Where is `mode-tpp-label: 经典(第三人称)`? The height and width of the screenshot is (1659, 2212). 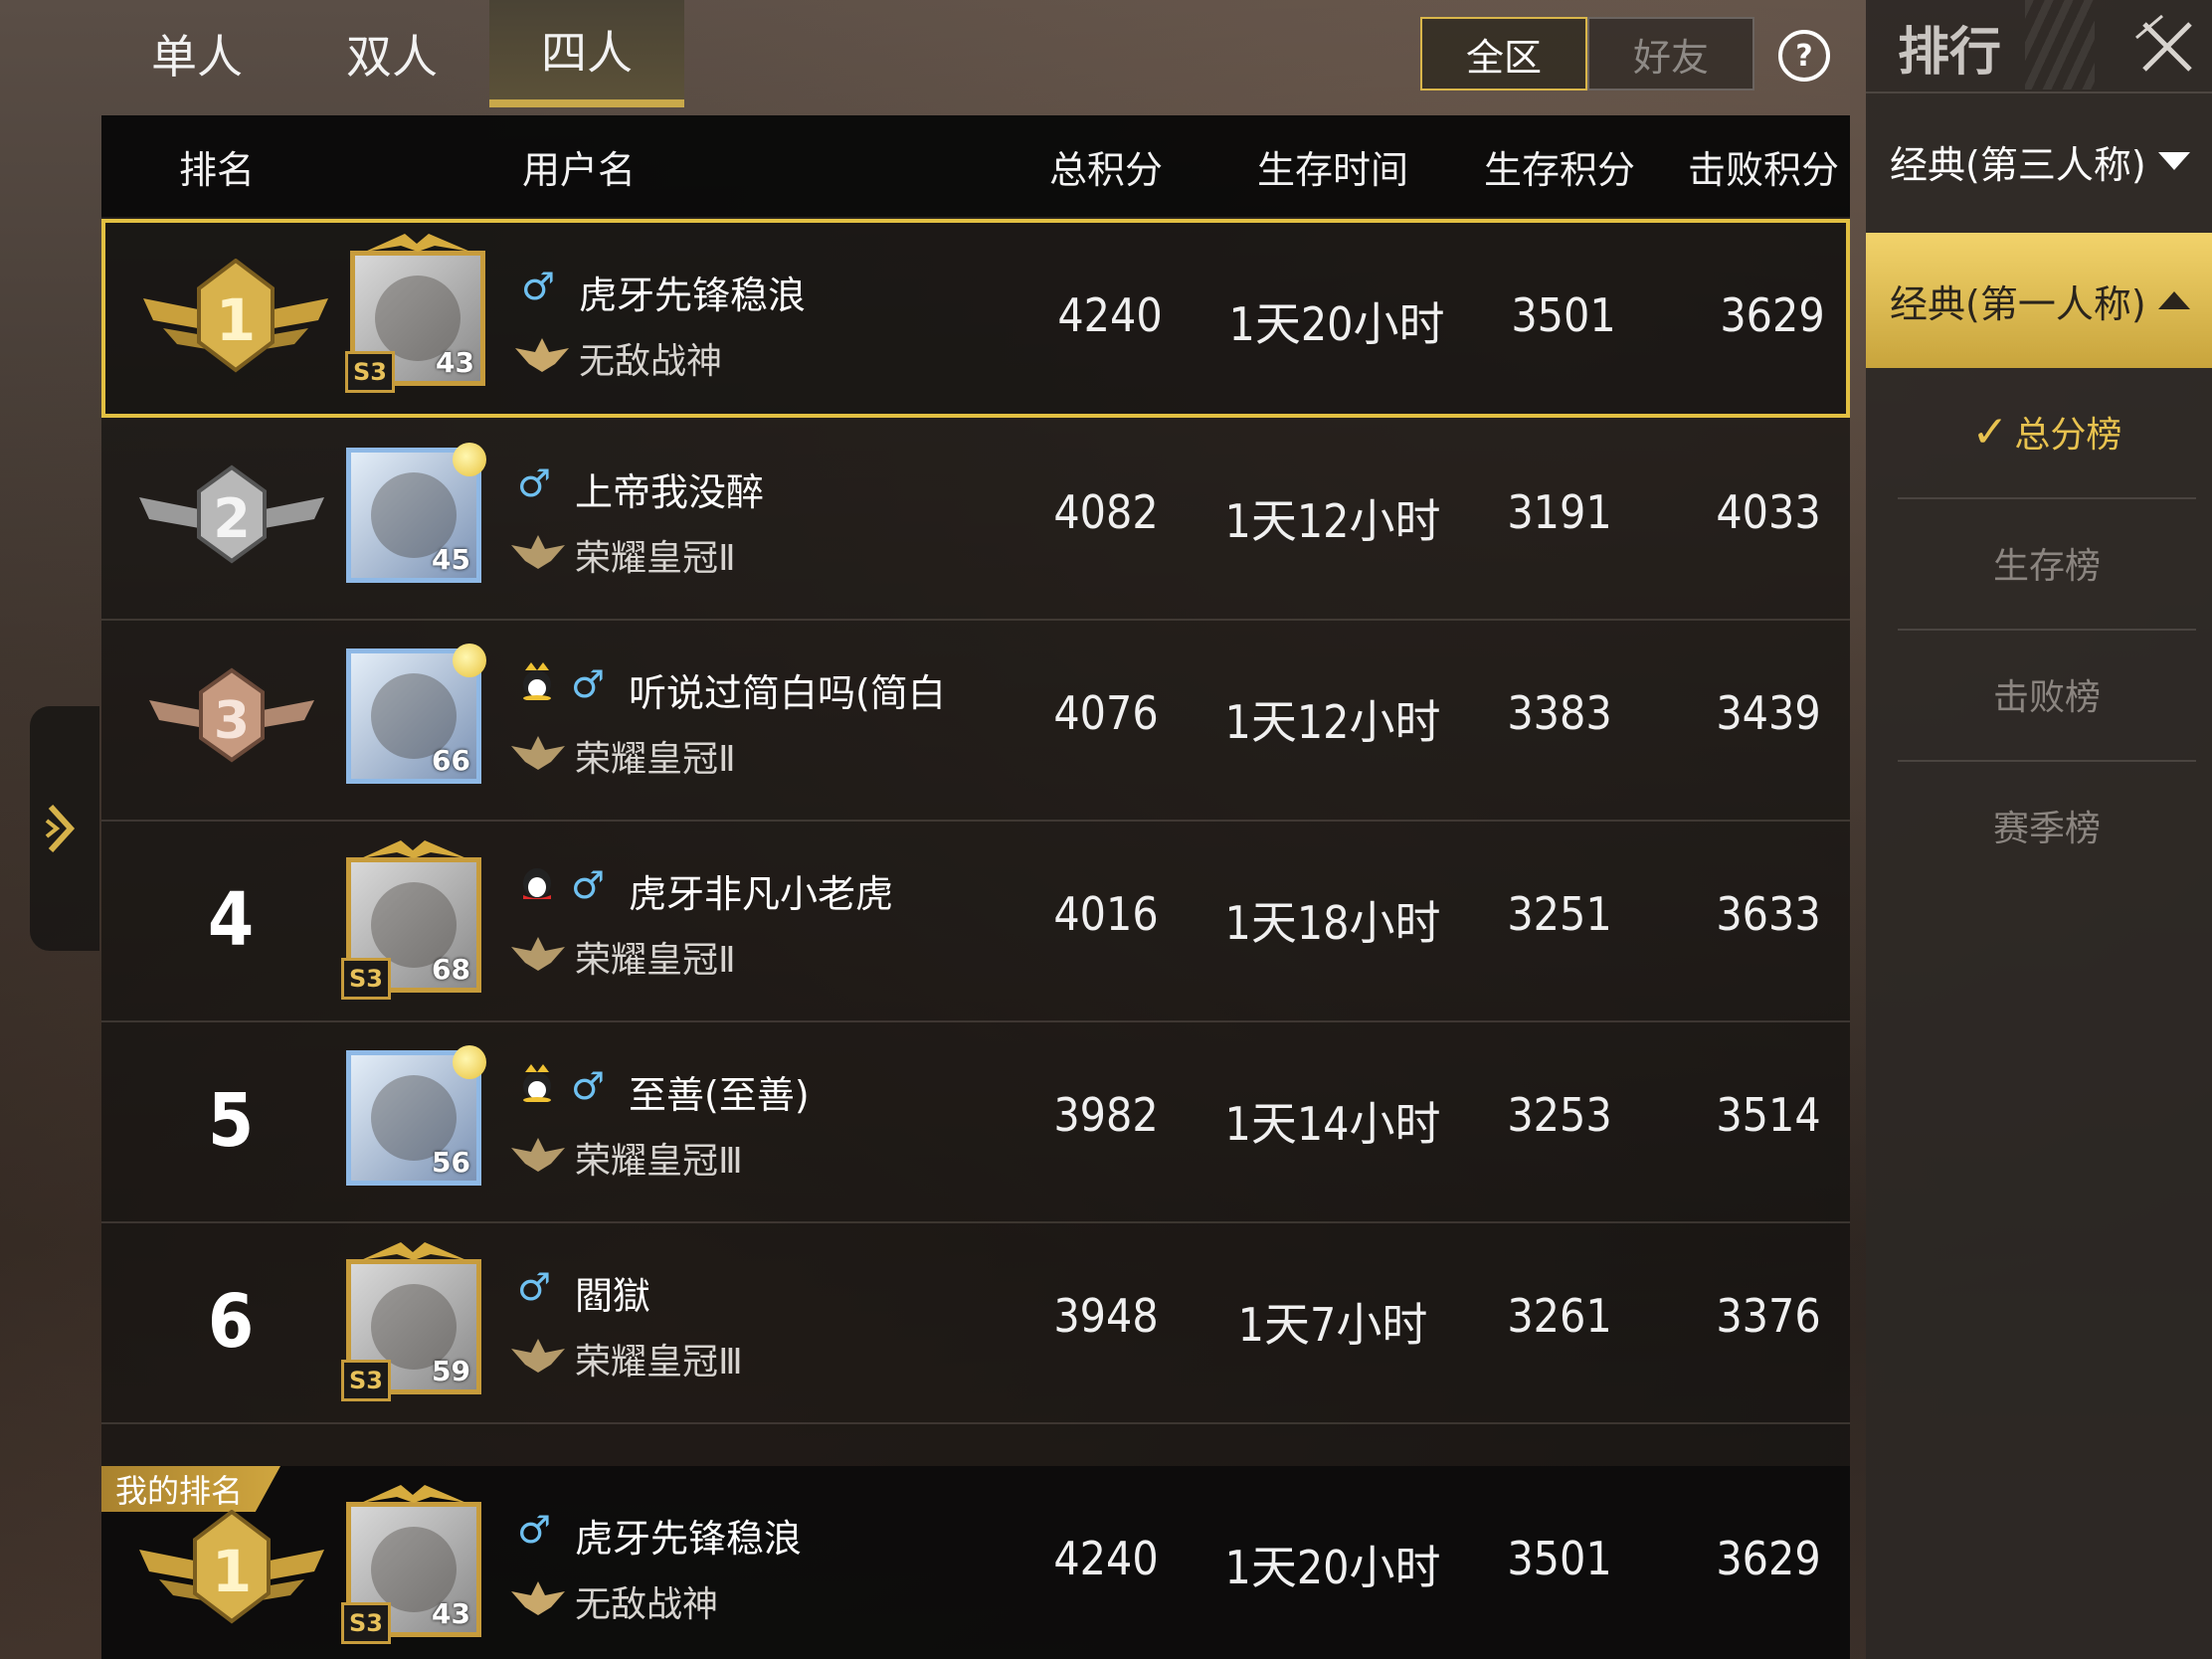 mode-tpp-label: 经典(第三人称) is located at coordinates (2018, 164).